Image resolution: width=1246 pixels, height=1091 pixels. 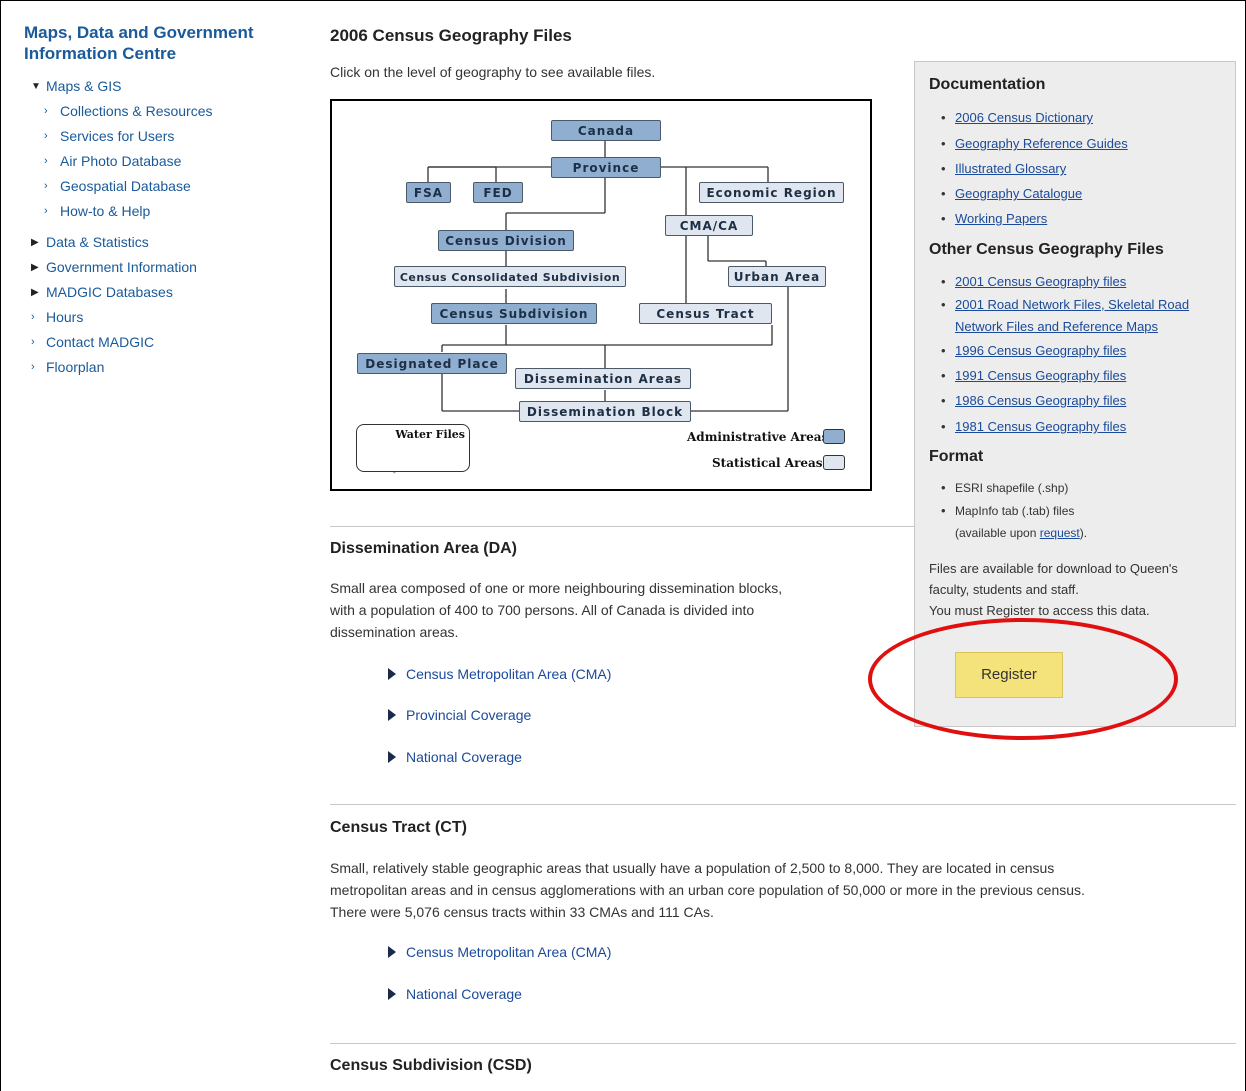 I want to click on census-1981-link: 1981 Census Geography files, so click(x=1040, y=426).